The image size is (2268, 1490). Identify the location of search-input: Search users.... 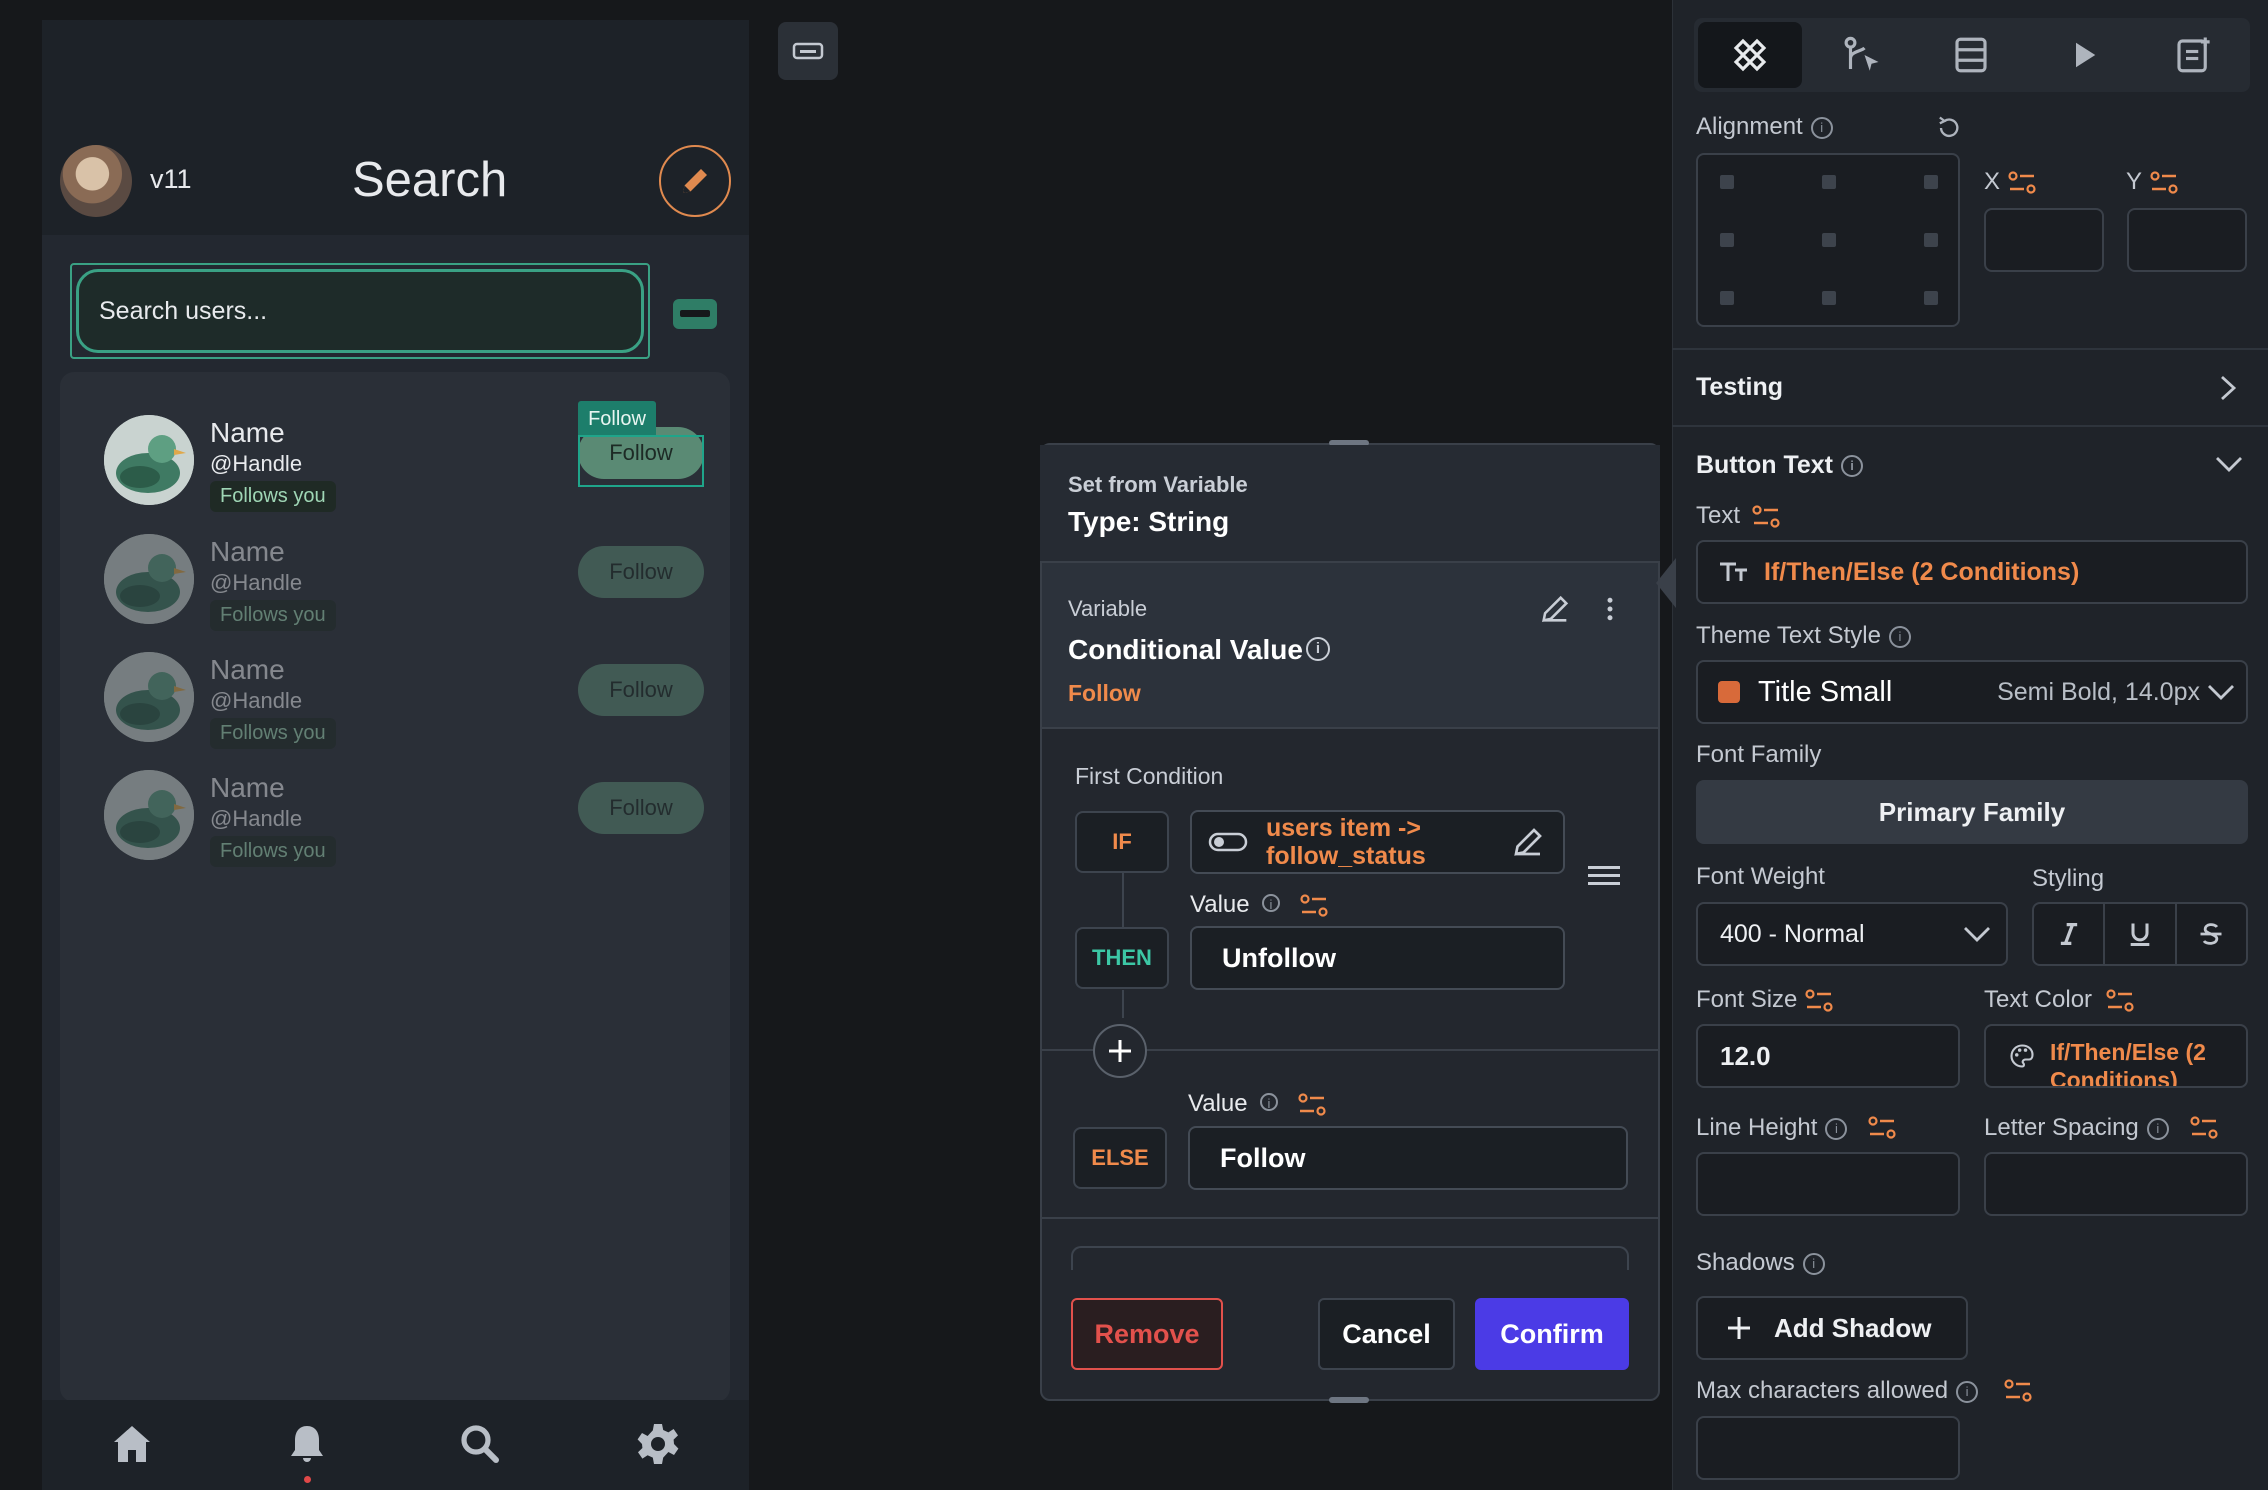
(360, 311).